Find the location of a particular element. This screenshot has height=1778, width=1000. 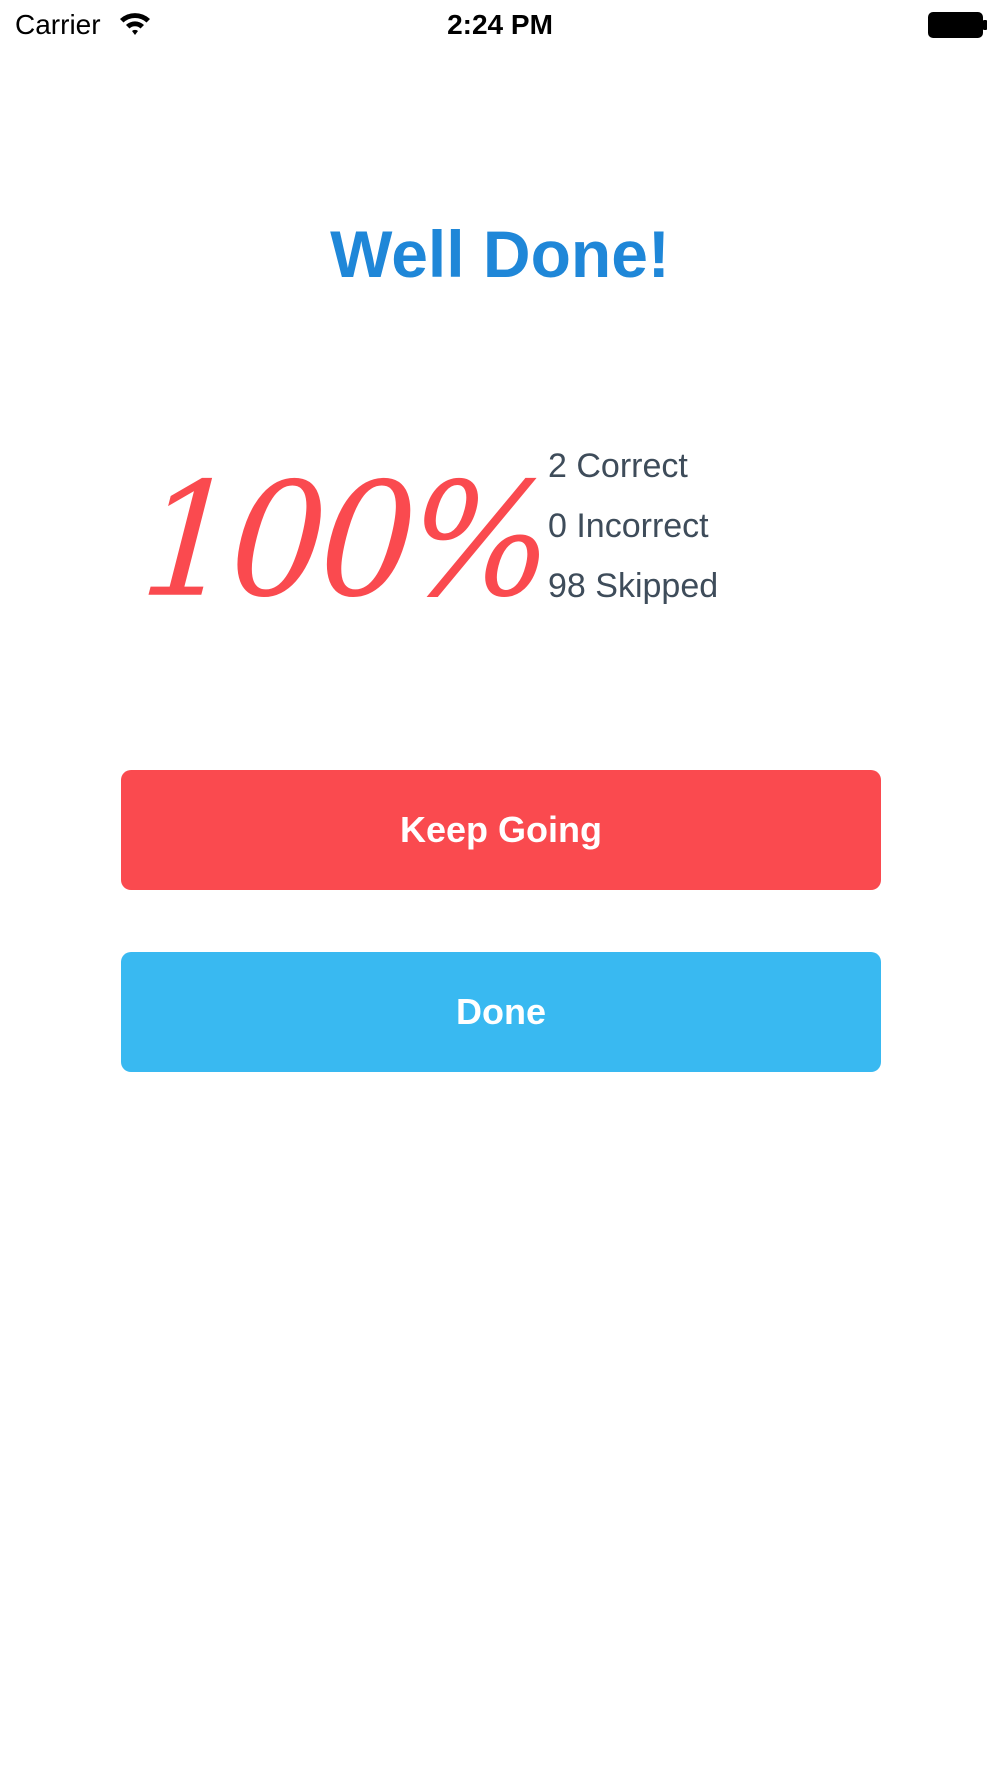

score-percentage: 100% is located at coordinates (344, 541).